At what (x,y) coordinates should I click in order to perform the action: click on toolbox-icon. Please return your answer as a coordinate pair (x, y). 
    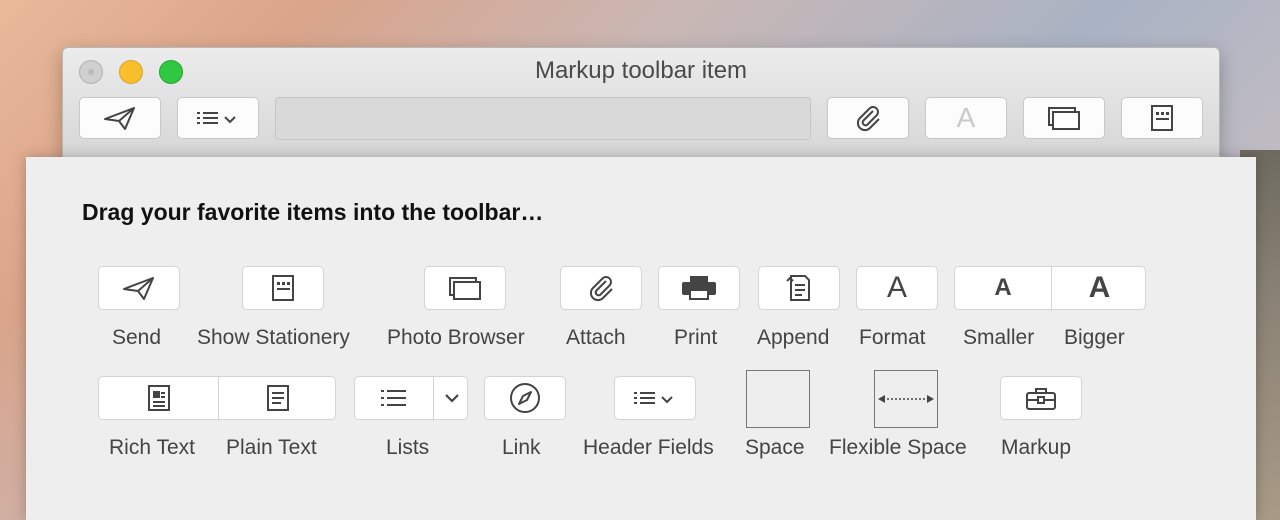
    Looking at the image, I should click on (1041, 398).